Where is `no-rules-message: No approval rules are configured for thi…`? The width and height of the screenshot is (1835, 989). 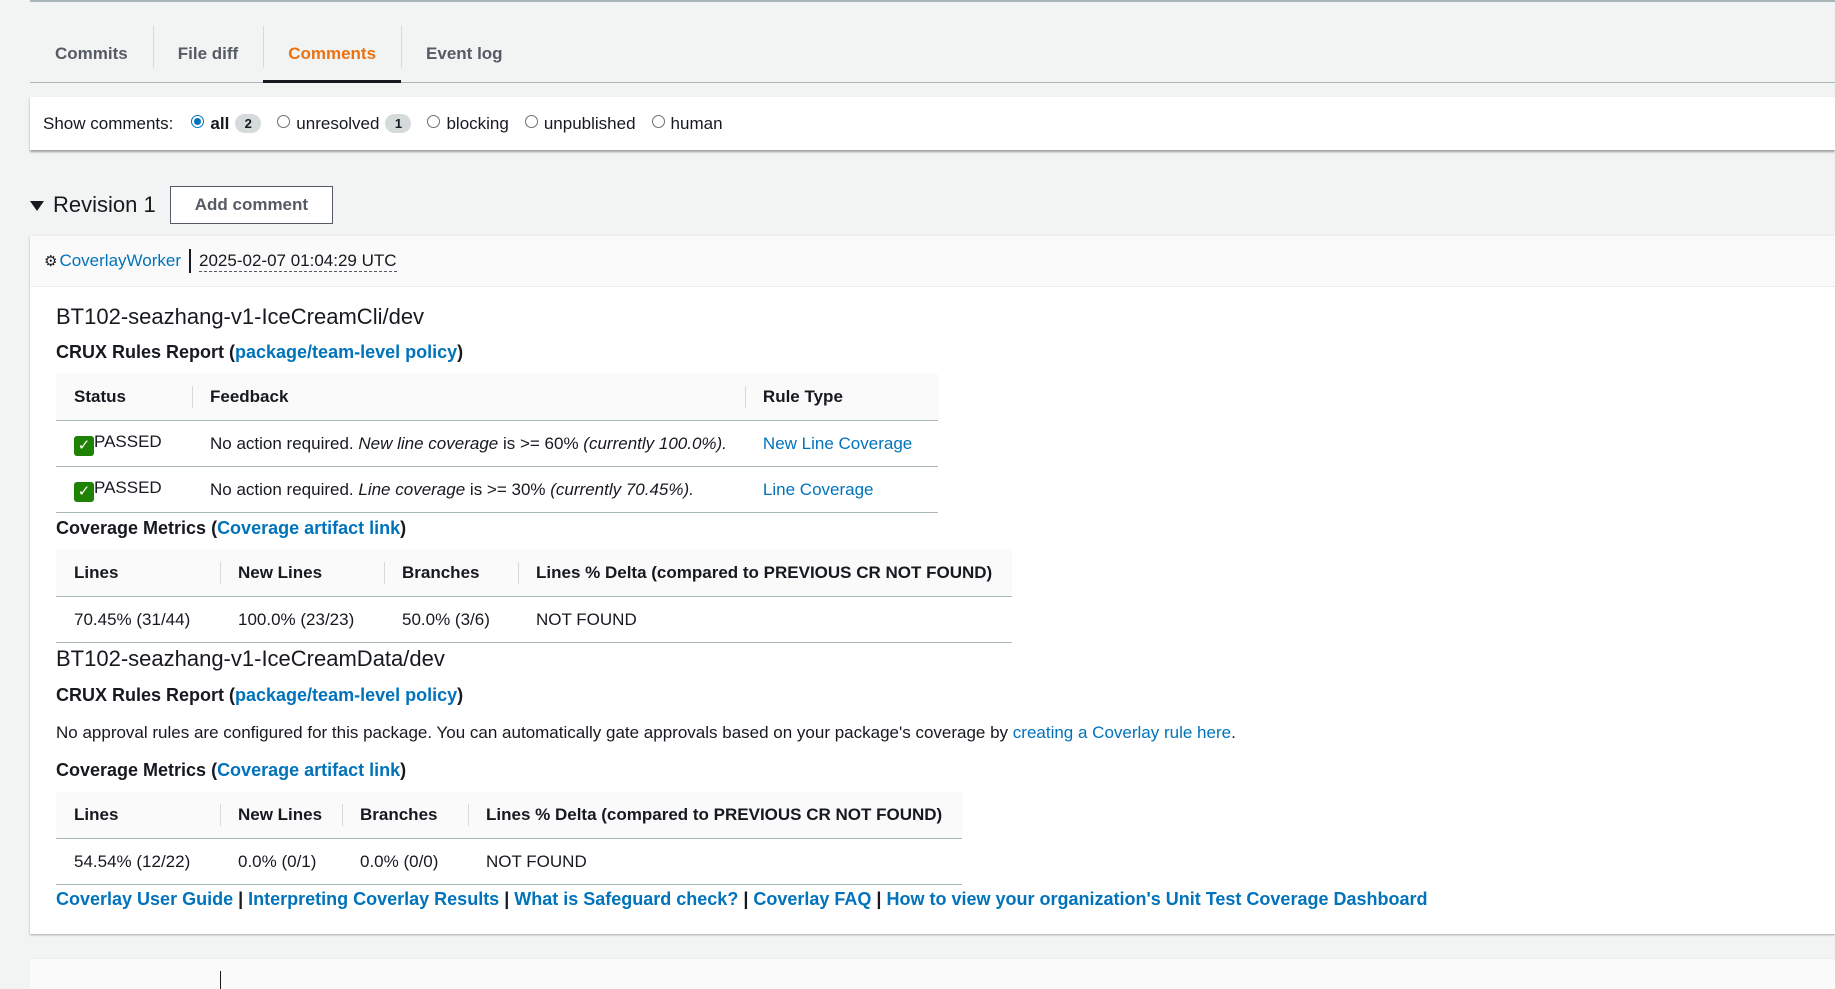 no-rules-message: No approval rules are configured for thi… is located at coordinates (646, 733).